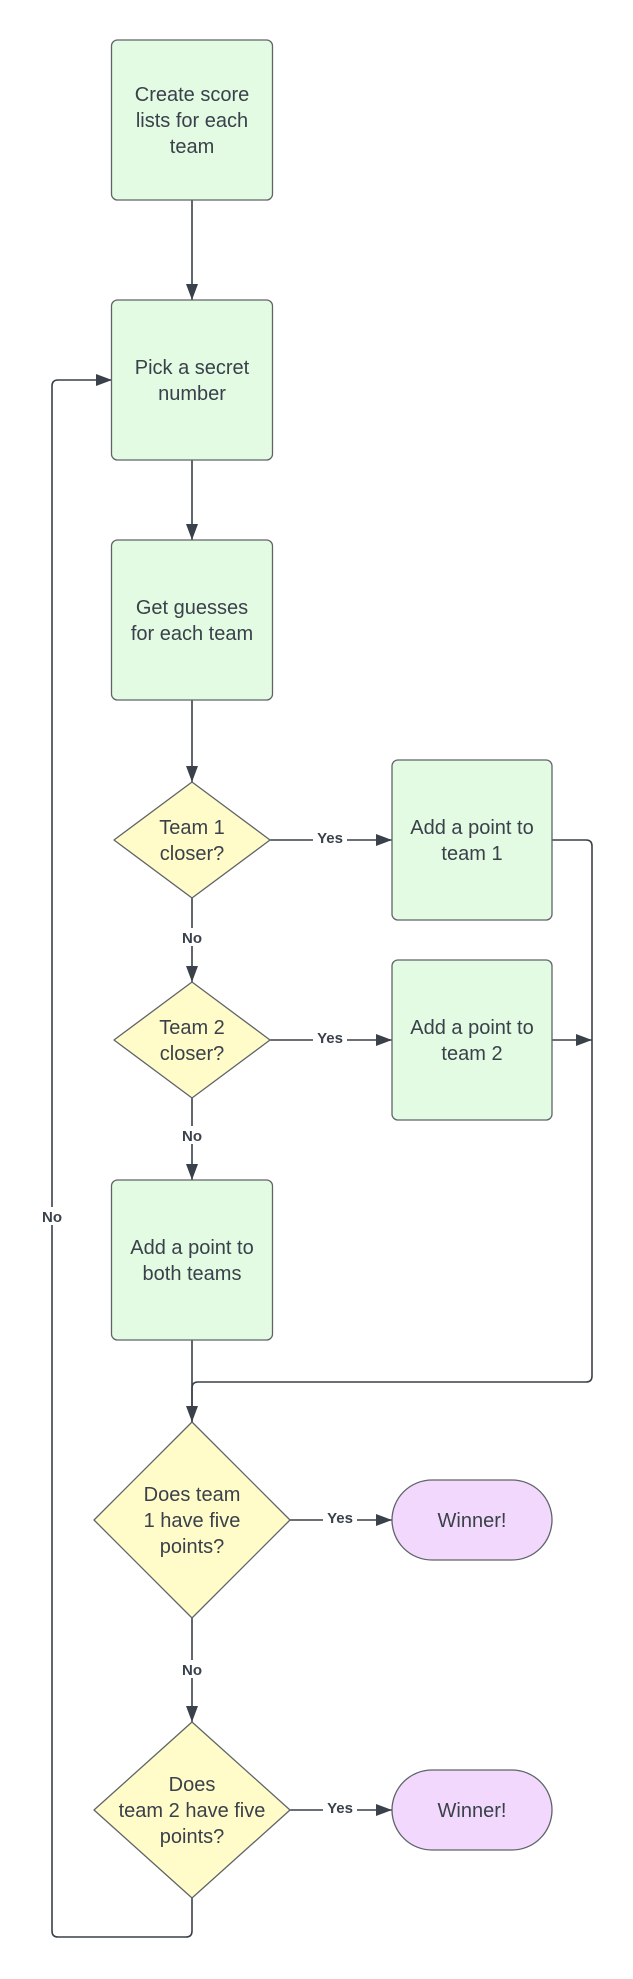 The width and height of the screenshot is (633, 1979). What do you see at coordinates (471, 854) in the screenshot?
I see `node-label-line: team 1` at bounding box center [471, 854].